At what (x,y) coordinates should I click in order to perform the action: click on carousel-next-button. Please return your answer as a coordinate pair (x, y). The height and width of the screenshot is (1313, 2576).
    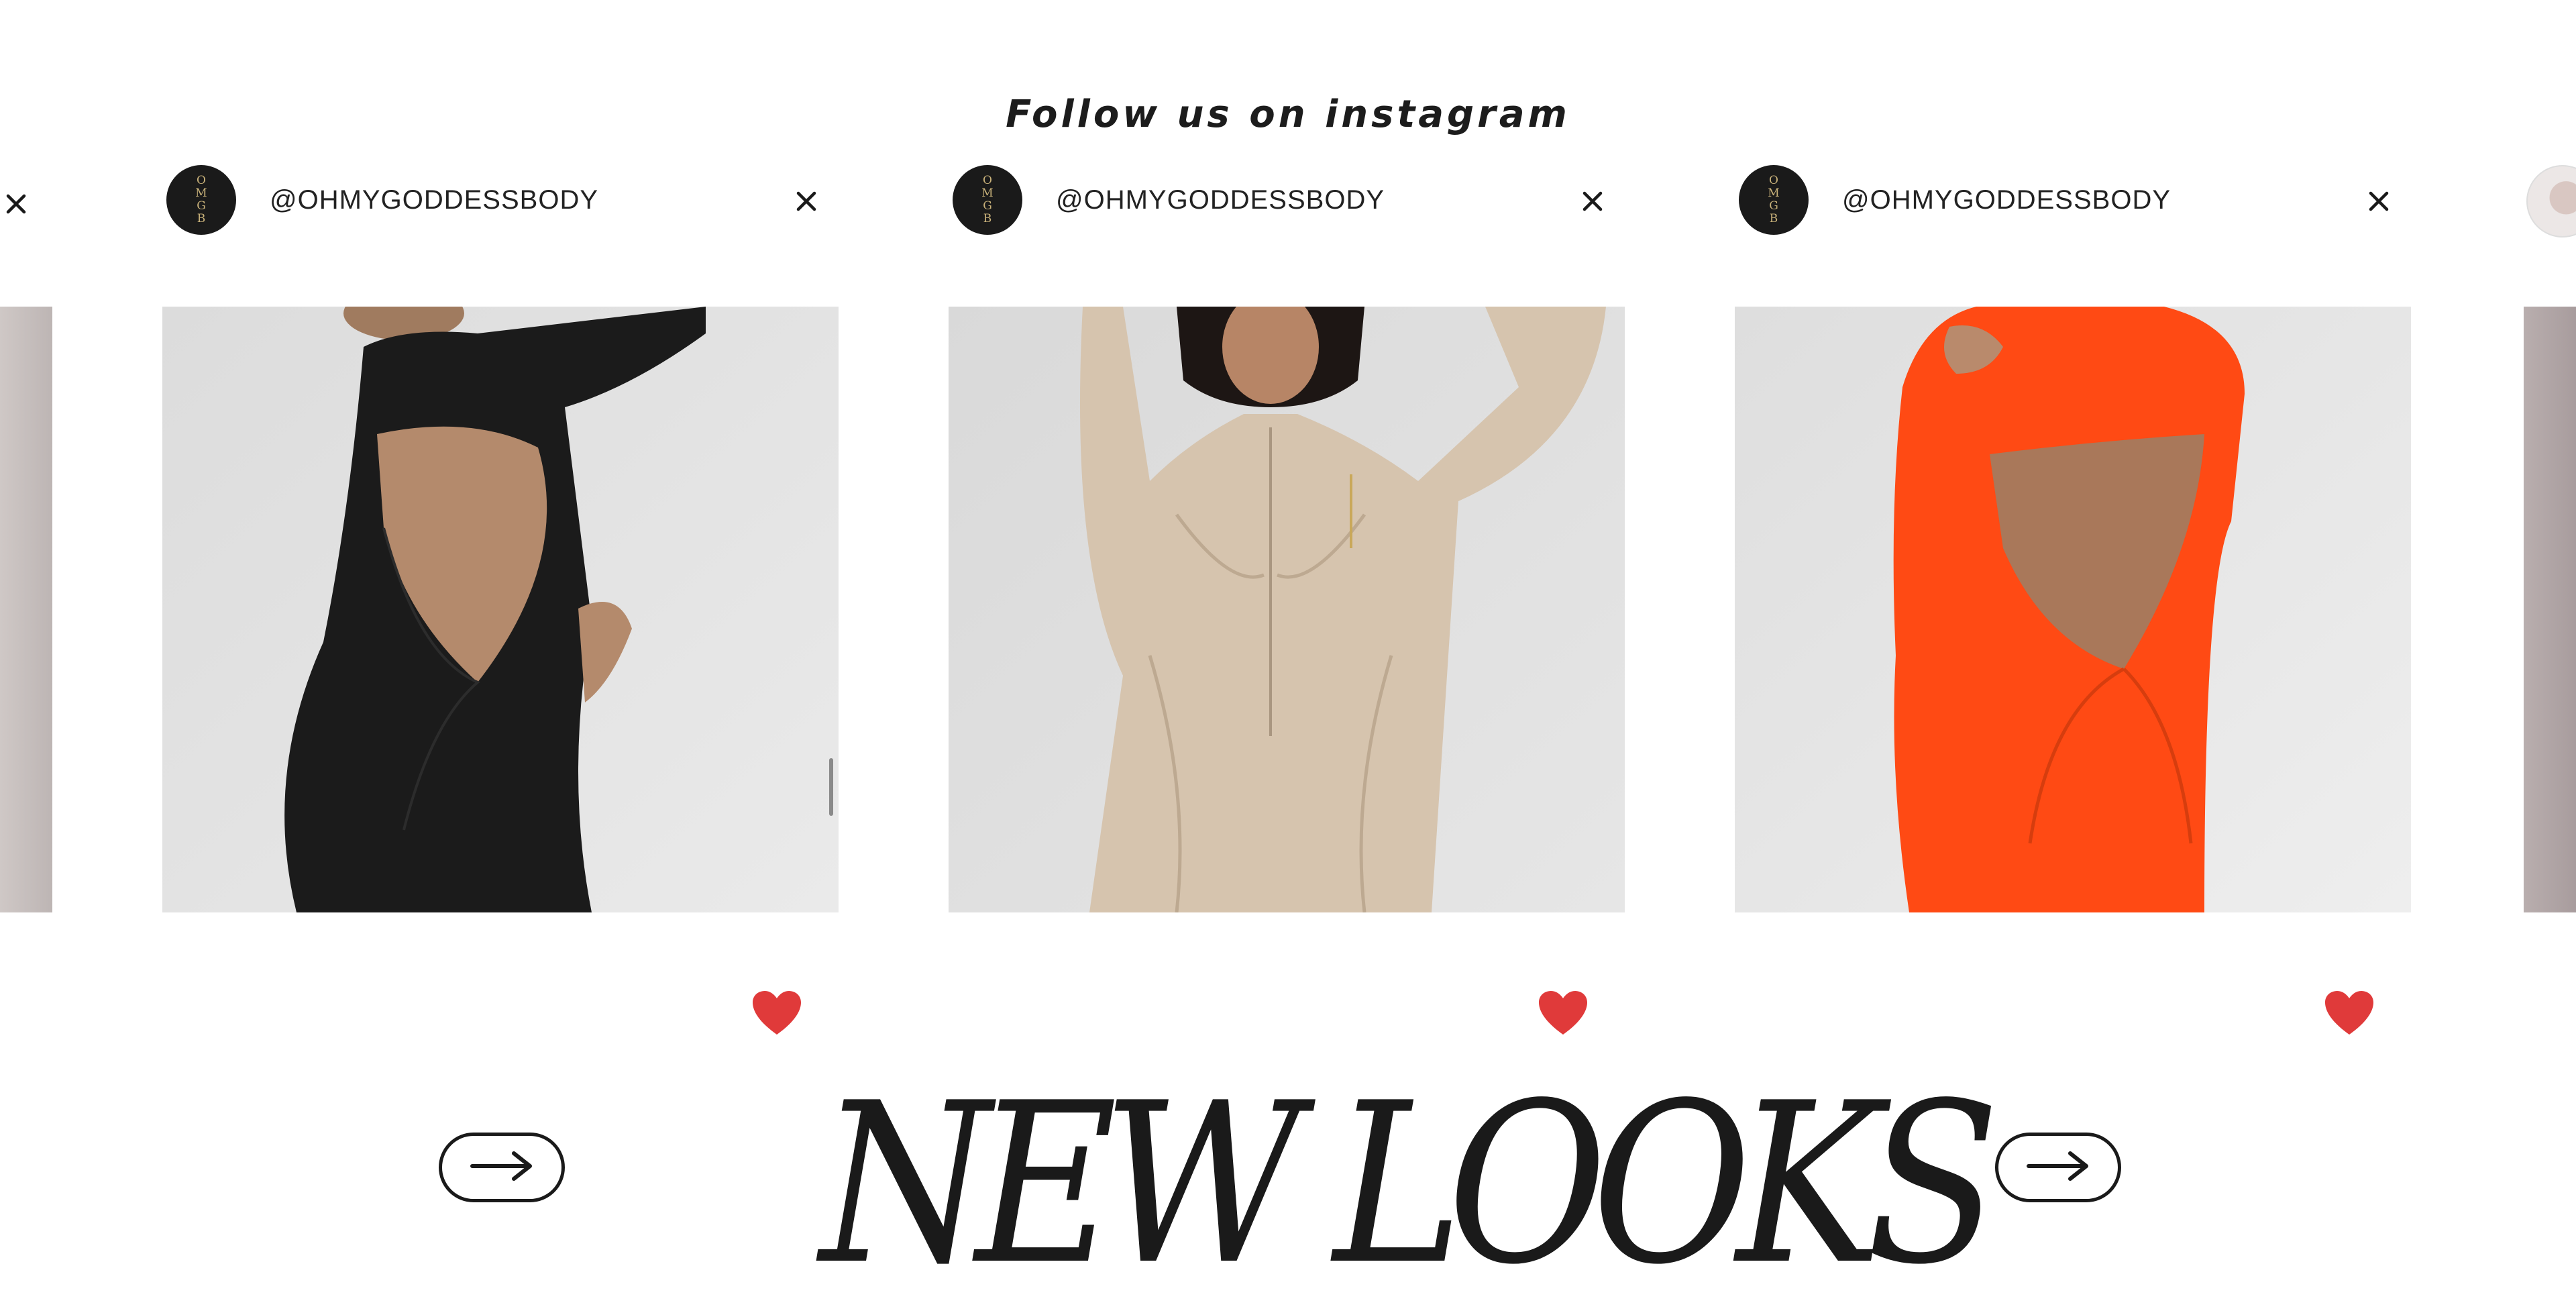
    Looking at the image, I should click on (2058, 1167).